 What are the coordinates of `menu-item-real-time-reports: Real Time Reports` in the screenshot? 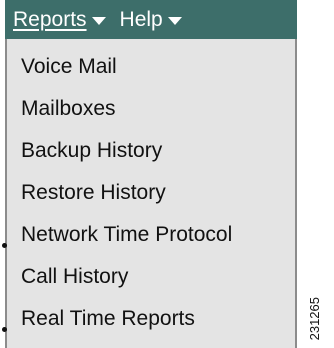 It's located at (151, 319).